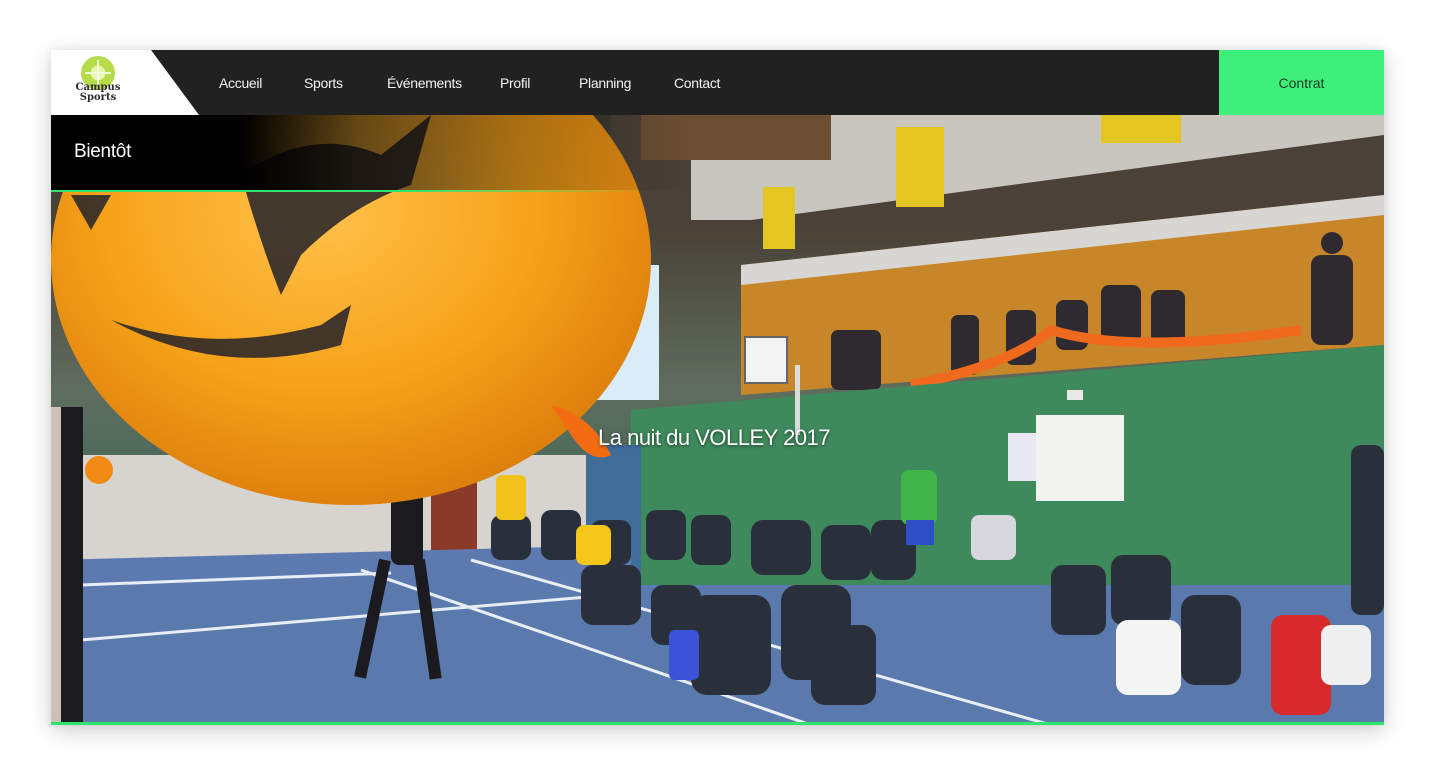 Image resolution: width=1438 pixels, height=777 pixels. What do you see at coordinates (240, 83) in the screenshot?
I see `nav-item-accueil: Accueil` at bounding box center [240, 83].